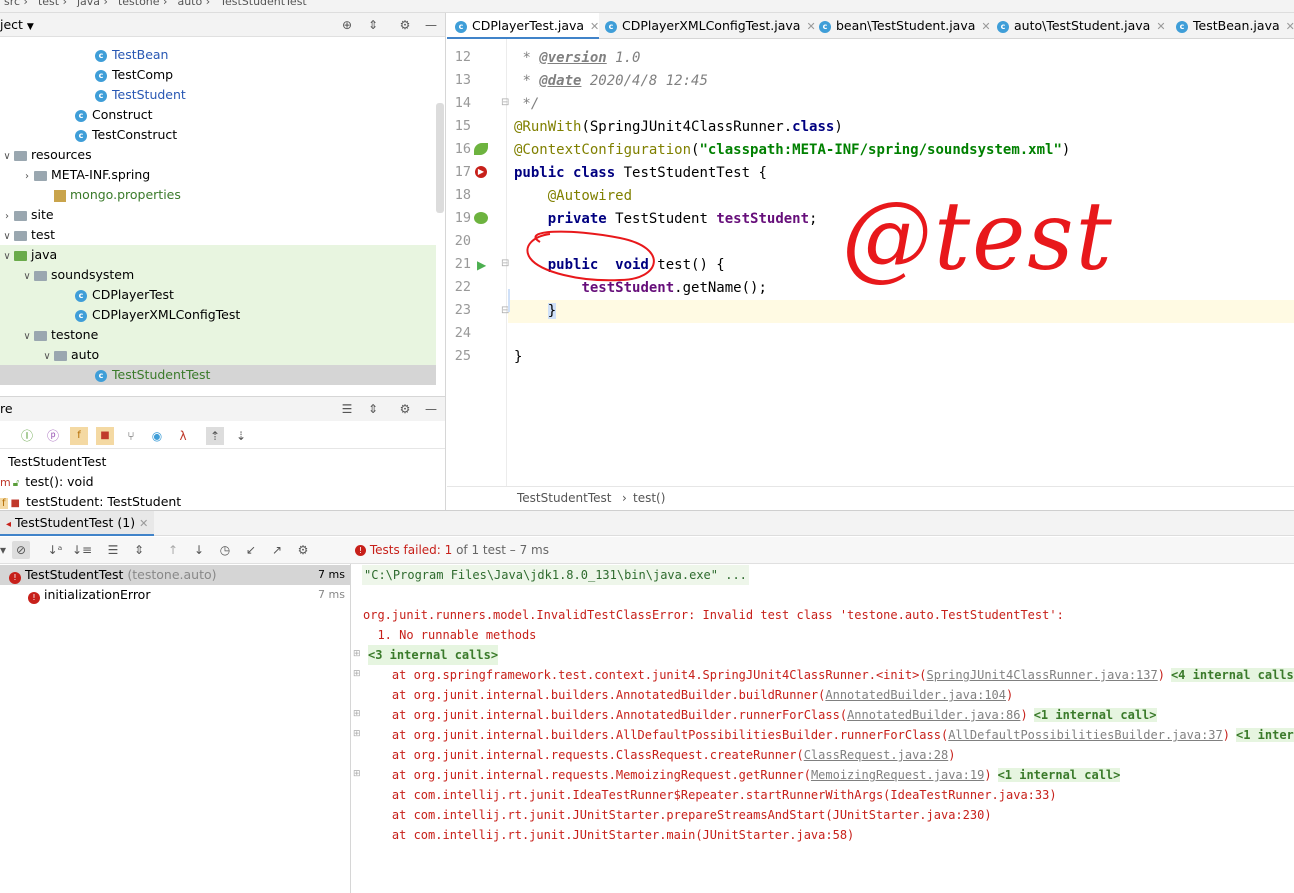 The height and width of the screenshot is (893, 1294). Describe the element at coordinates (241, 436) in the screenshot. I see `autoscroll-from-icon: ⇣` at that location.